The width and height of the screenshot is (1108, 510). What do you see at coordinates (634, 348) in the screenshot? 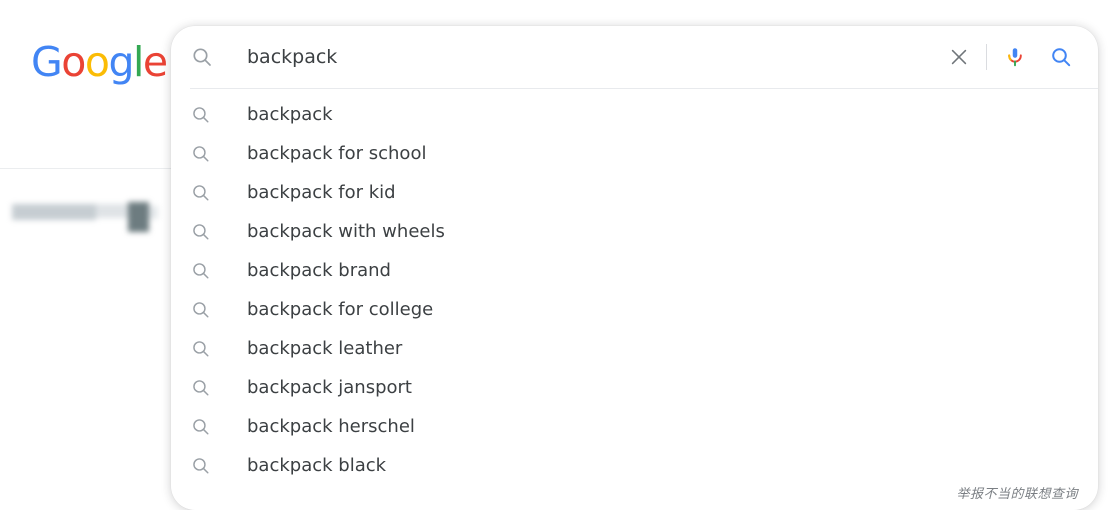
I see `suggestion-item: backpack leather` at bounding box center [634, 348].